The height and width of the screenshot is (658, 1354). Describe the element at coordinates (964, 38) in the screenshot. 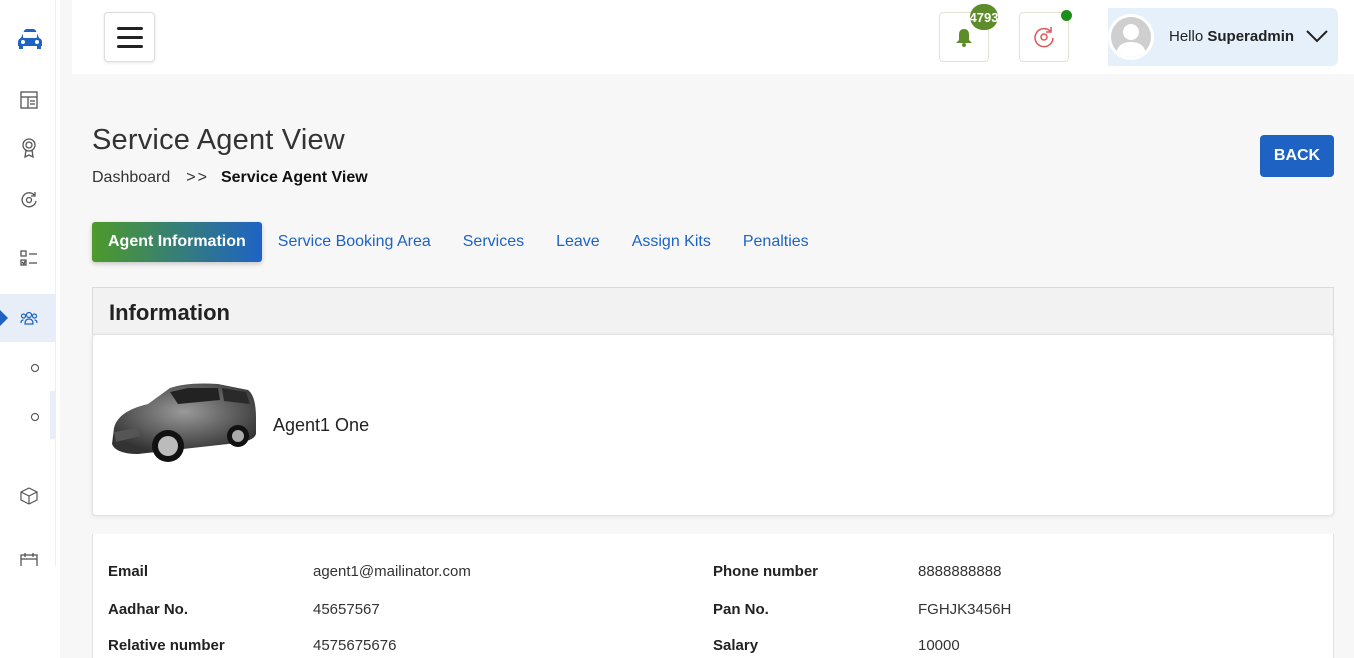

I see `bell-icon` at that location.